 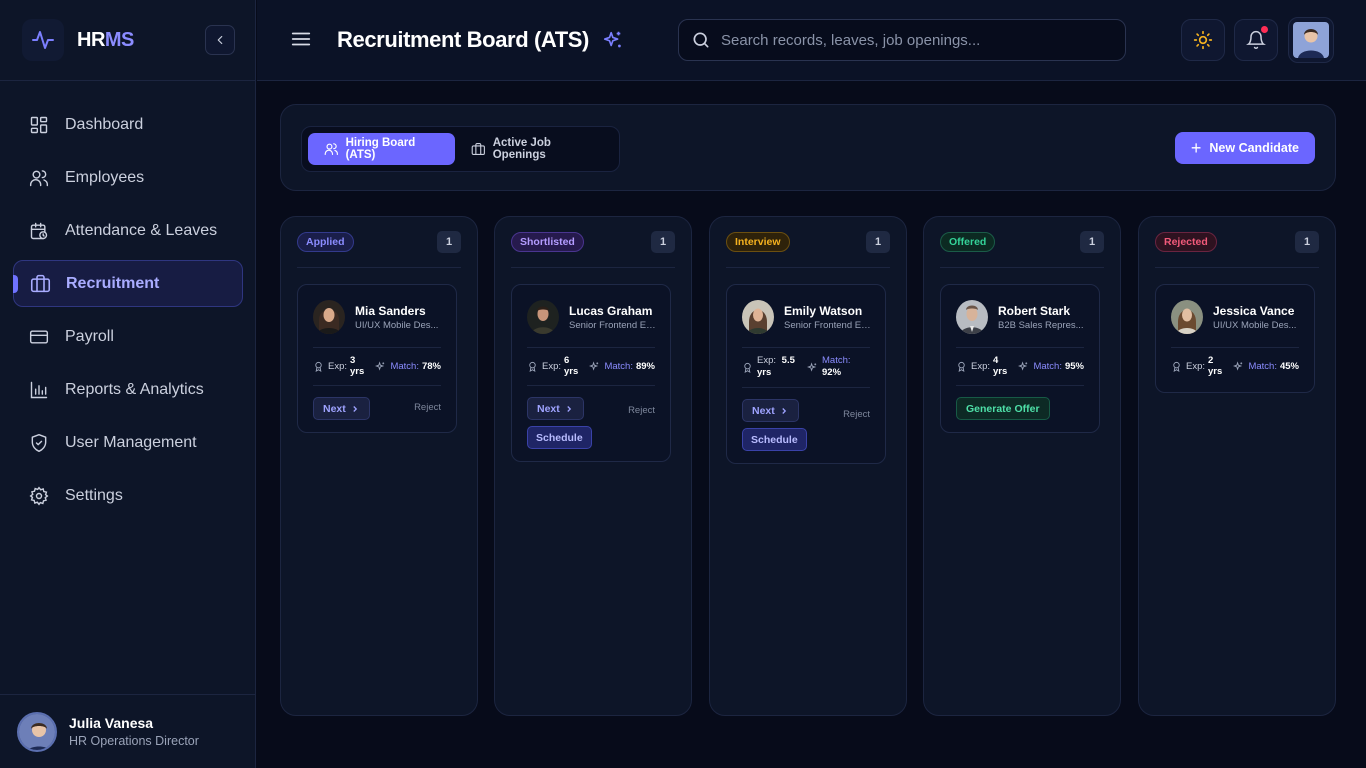 I want to click on match-label: Match:, so click(x=836, y=360).